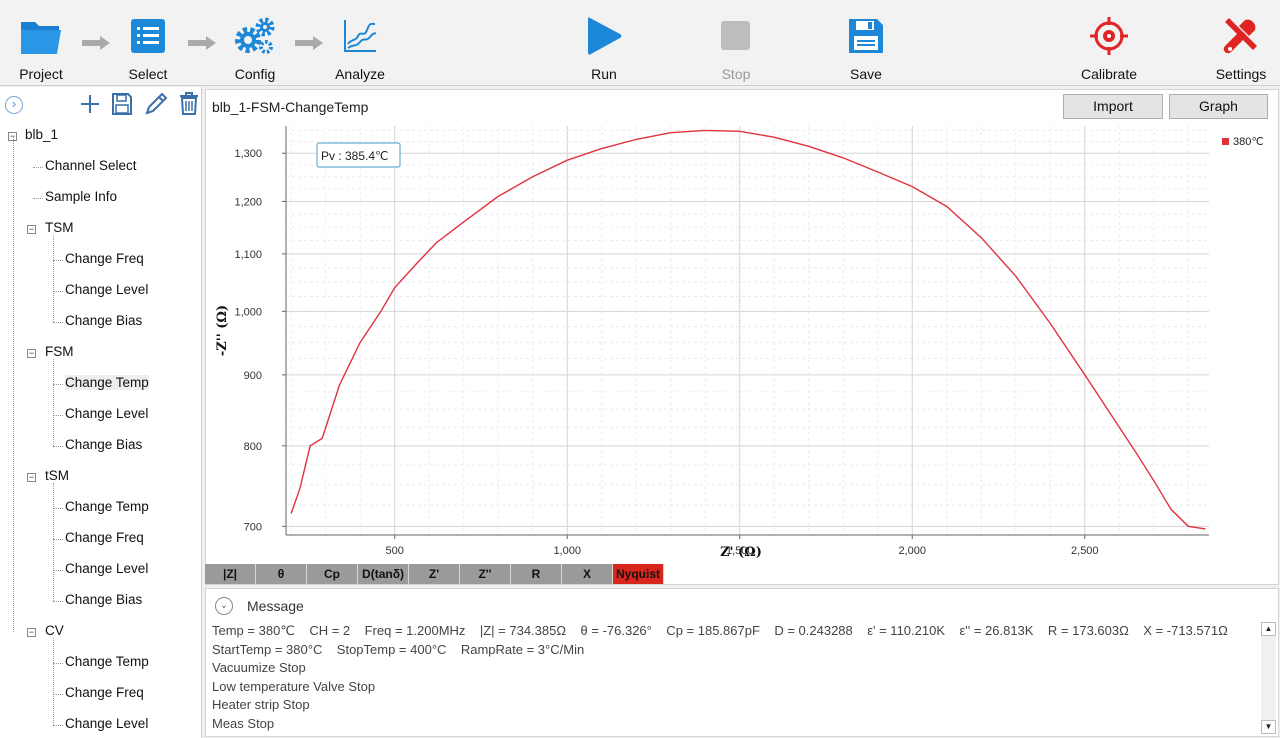 This screenshot has height=738, width=1280. I want to click on message-line: Vacuumize Stop, so click(259, 667).